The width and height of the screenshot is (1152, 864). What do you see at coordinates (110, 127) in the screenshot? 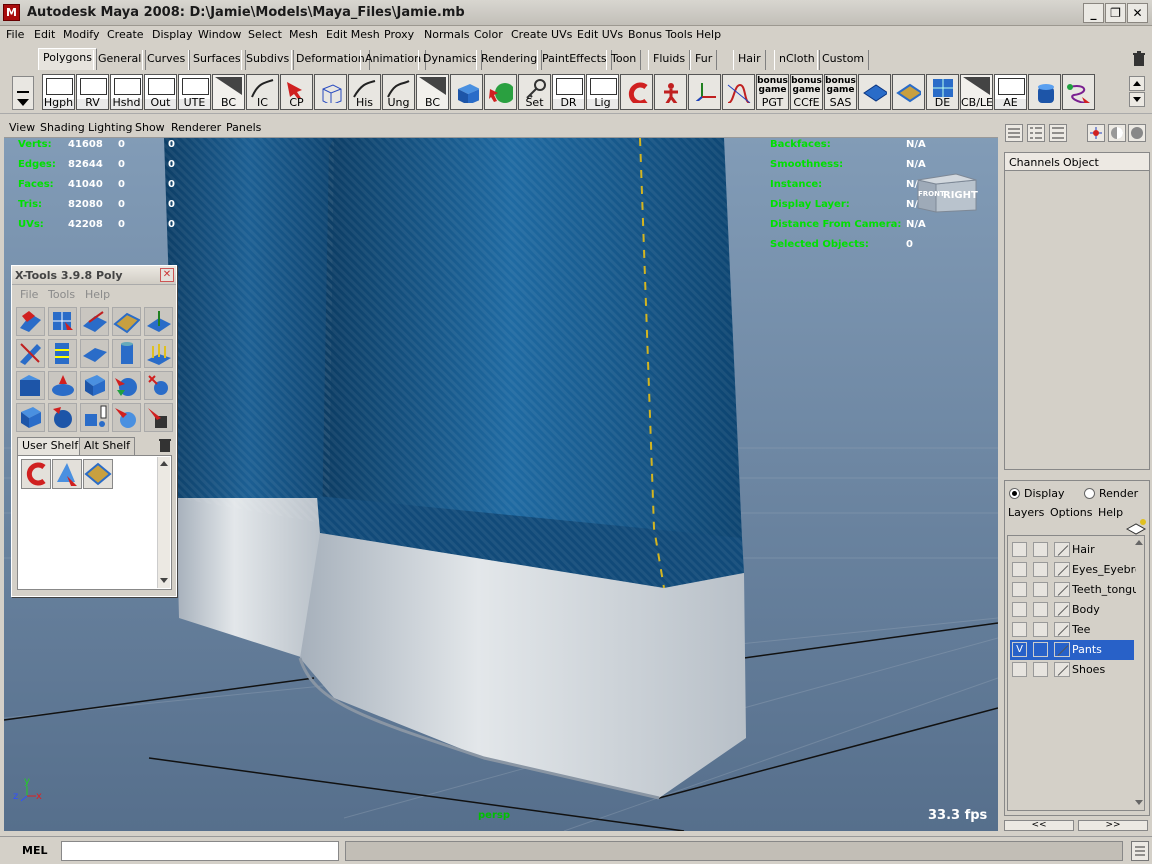
I see `vp-menu-lighting: Lighting` at bounding box center [110, 127].